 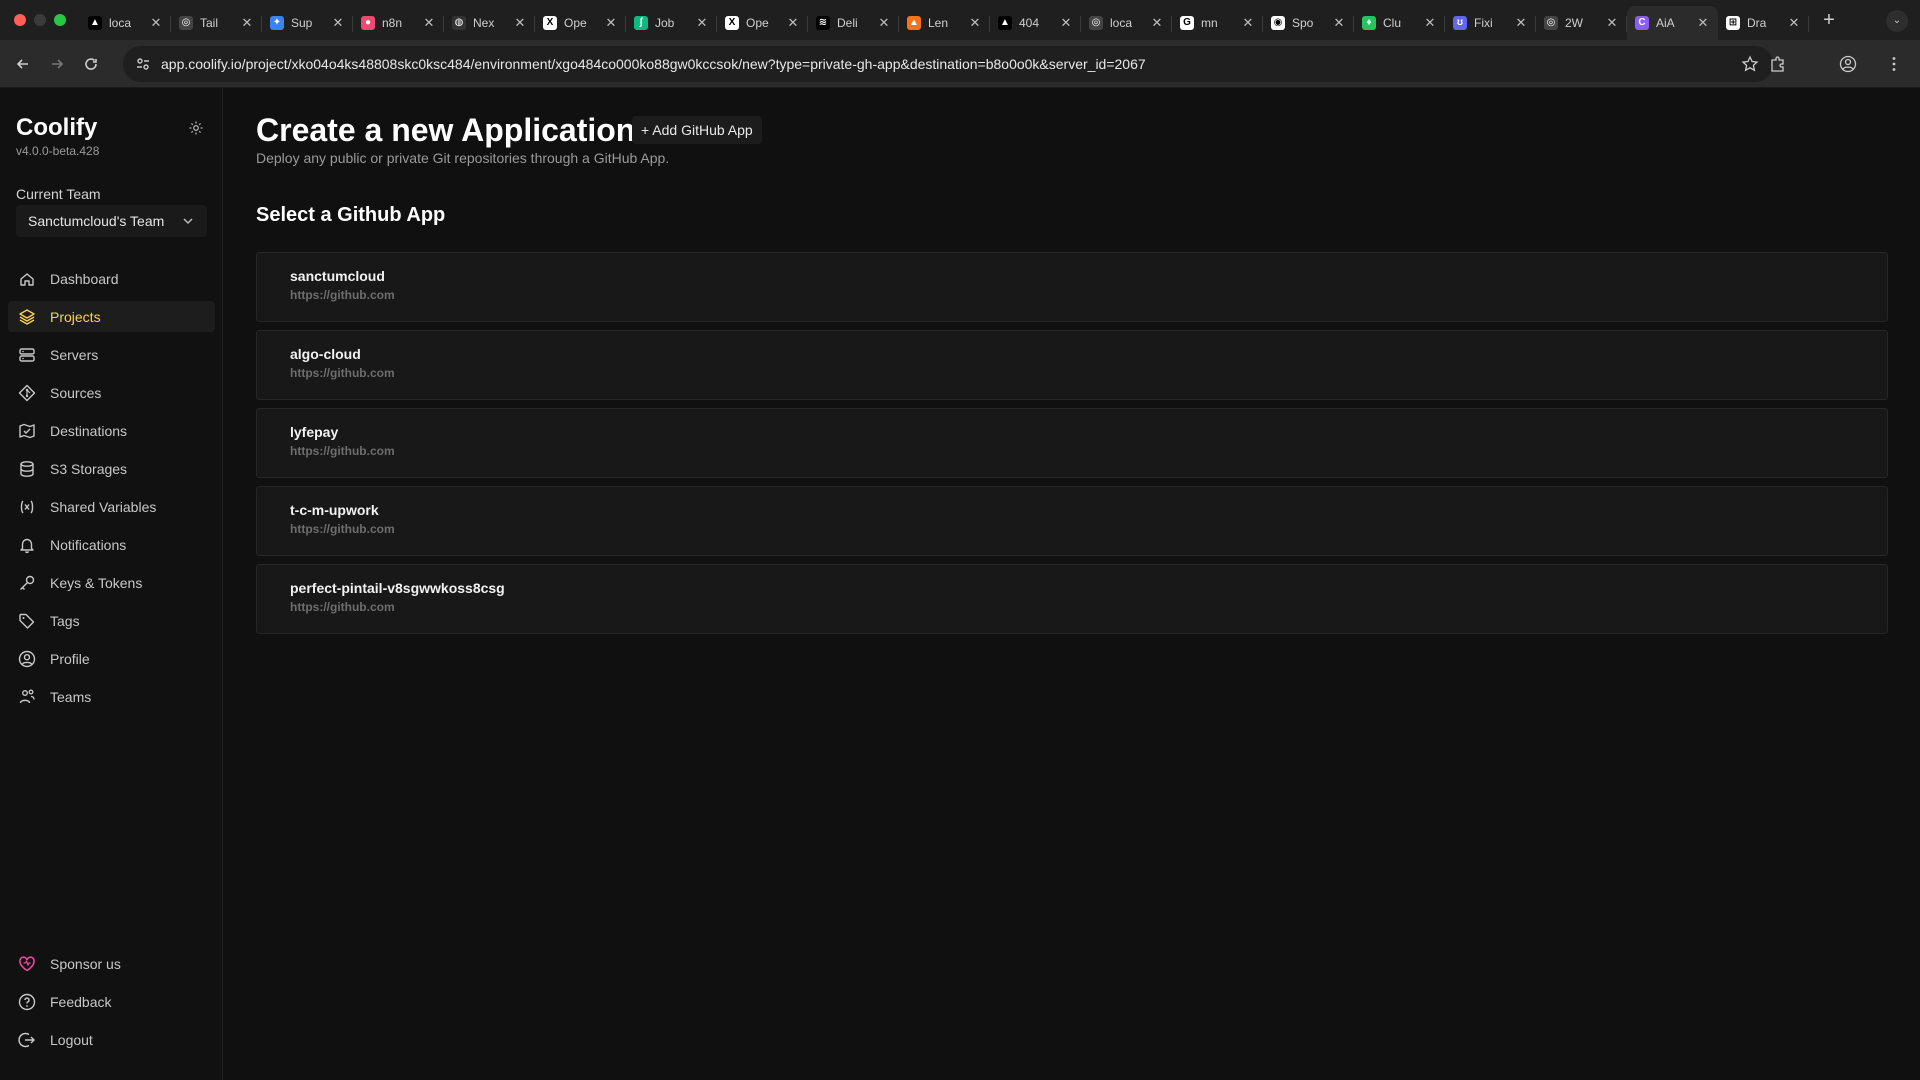 I want to click on section-title: Select a Github App, so click(x=351, y=215).